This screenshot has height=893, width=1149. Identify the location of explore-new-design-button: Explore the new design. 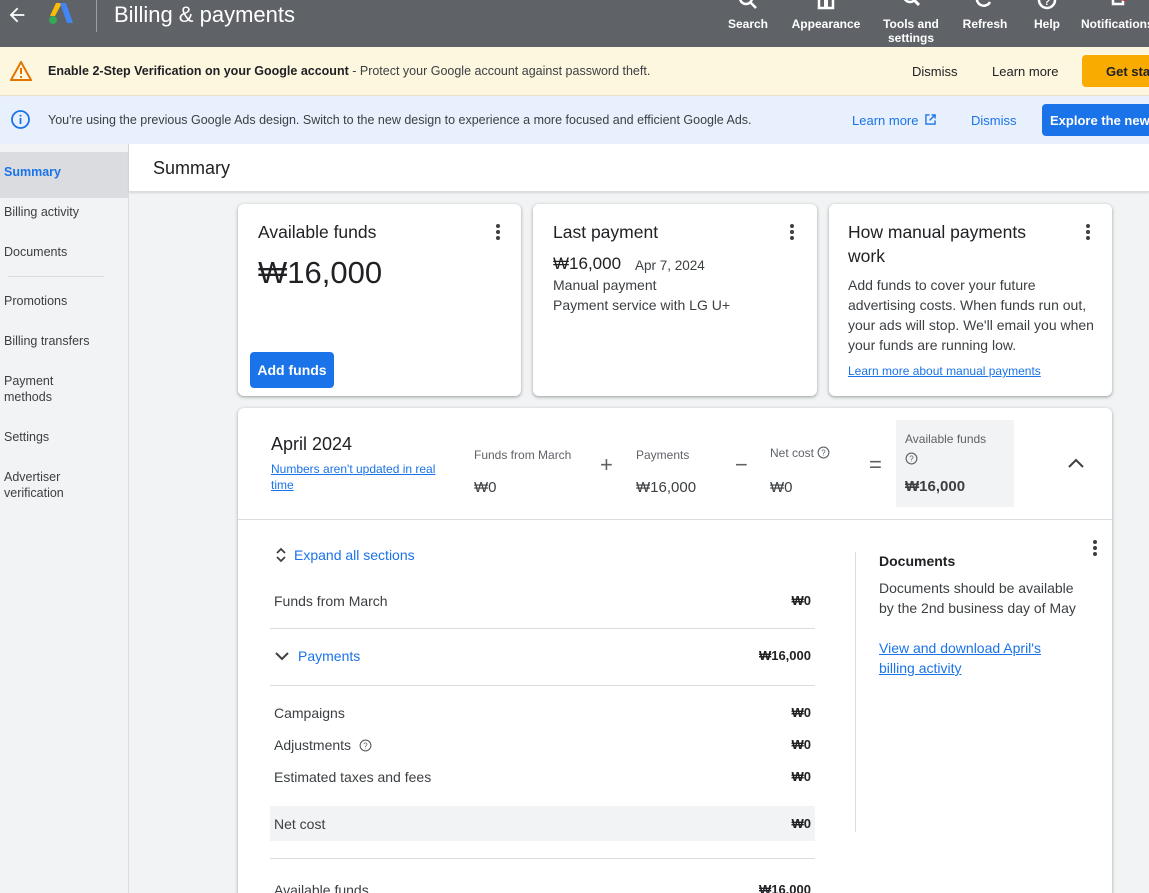
(1095, 120).